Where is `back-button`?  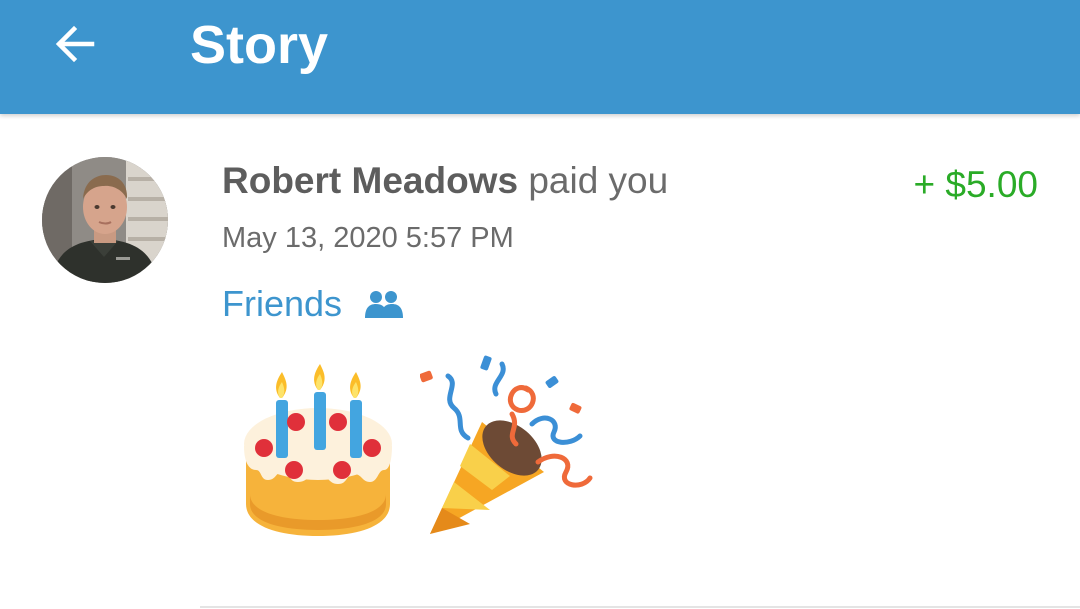
back-button is located at coordinates (74, 44).